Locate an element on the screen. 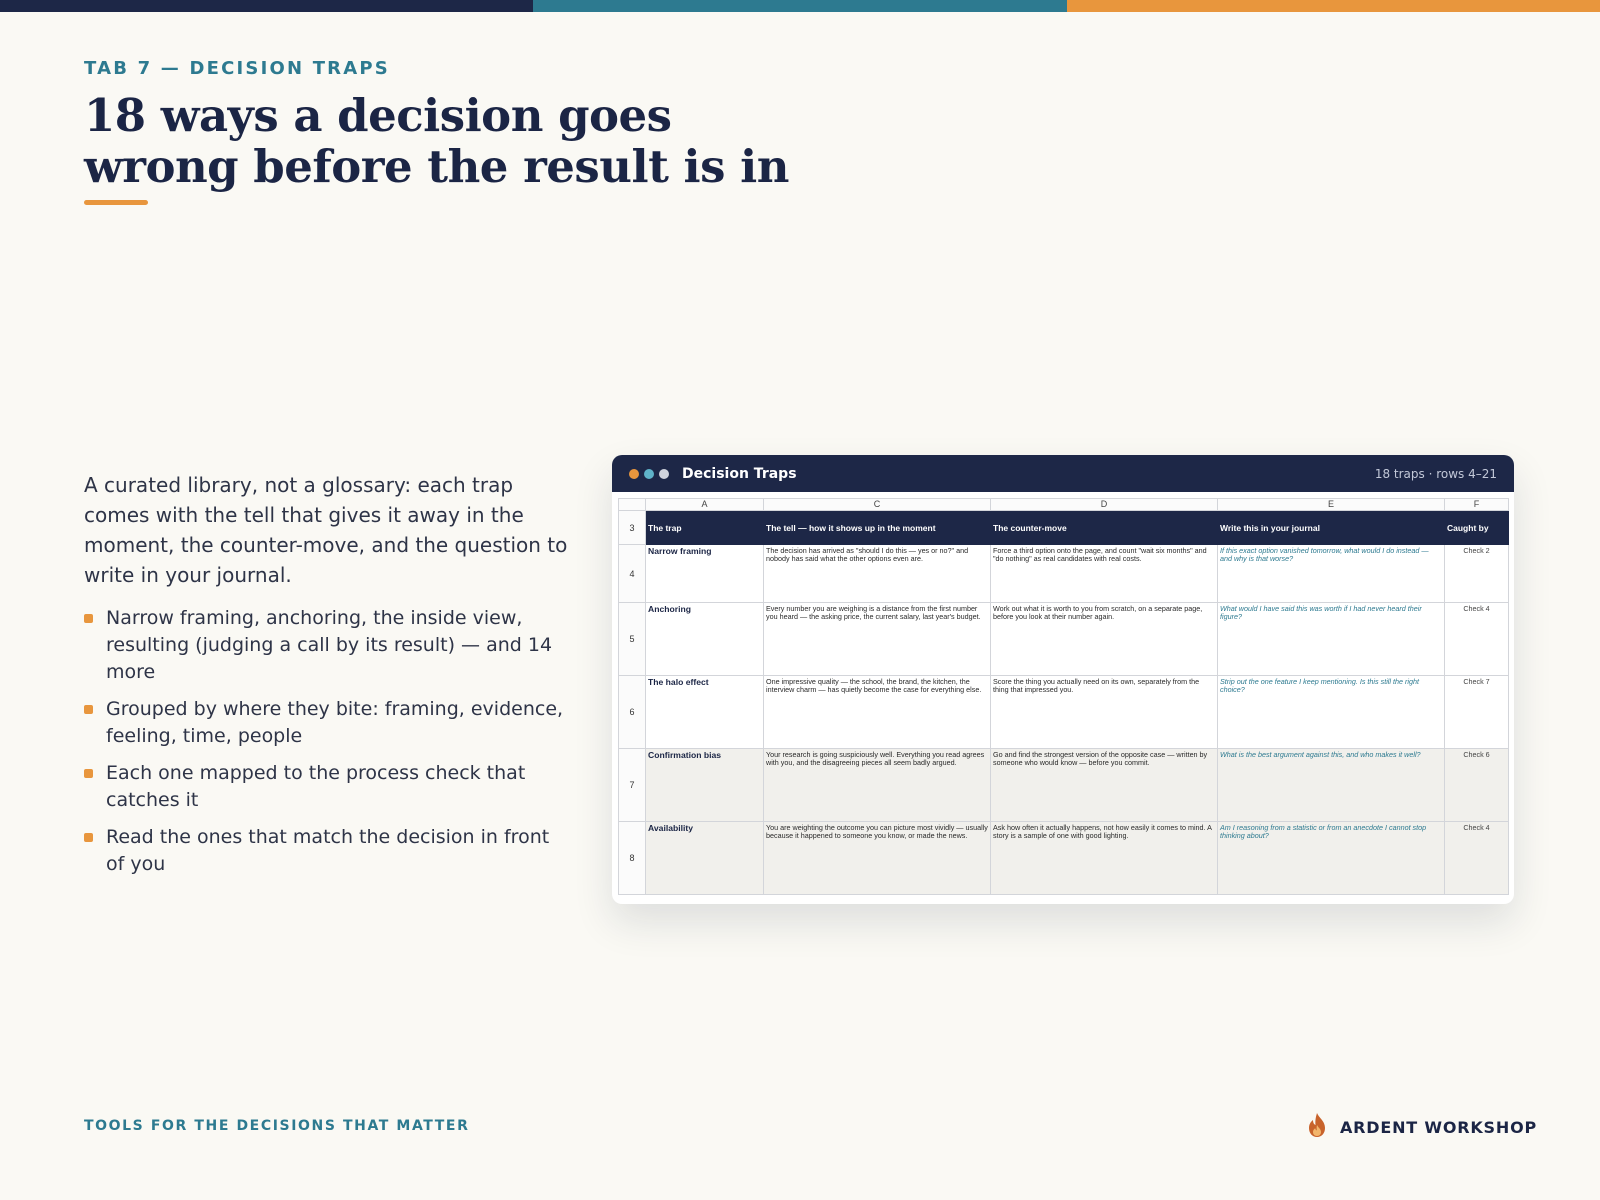  window-controls is located at coordinates (649, 473).